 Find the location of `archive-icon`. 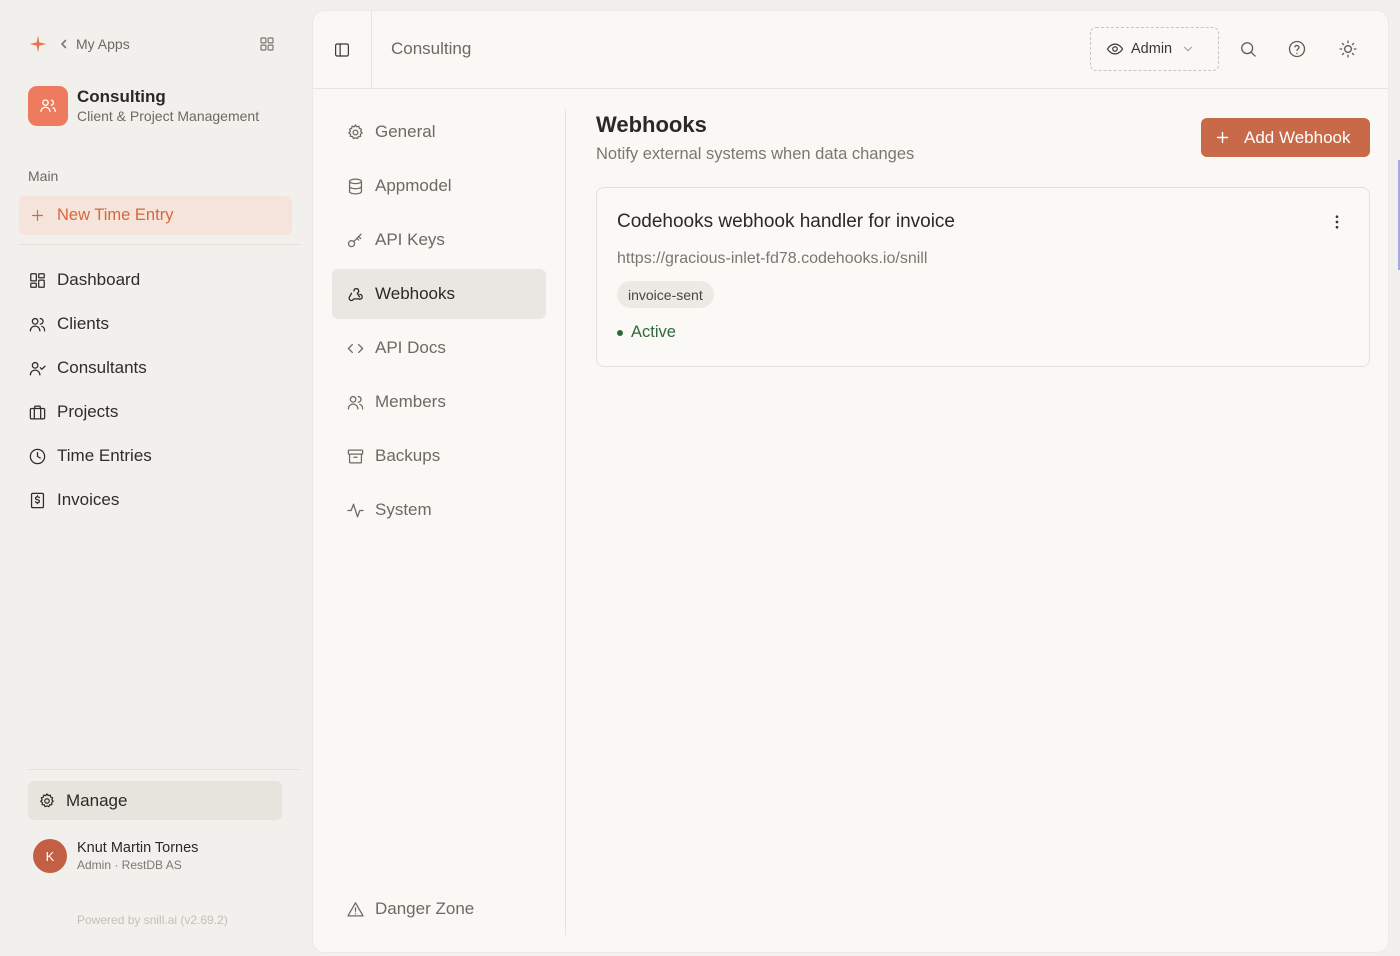

archive-icon is located at coordinates (355, 456).